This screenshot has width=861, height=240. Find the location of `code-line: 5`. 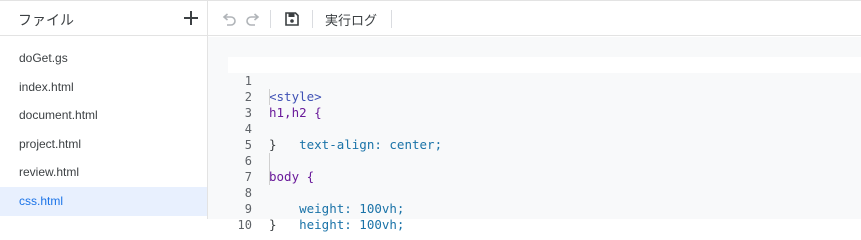

code-line: 5 is located at coordinates (544, 136).